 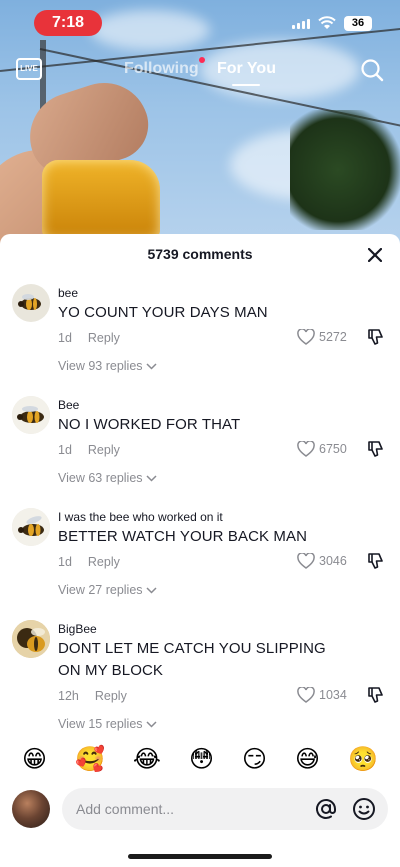 What do you see at coordinates (101, 200) in the screenshot?
I see `honeycomb` at bounding box center [101, 200].